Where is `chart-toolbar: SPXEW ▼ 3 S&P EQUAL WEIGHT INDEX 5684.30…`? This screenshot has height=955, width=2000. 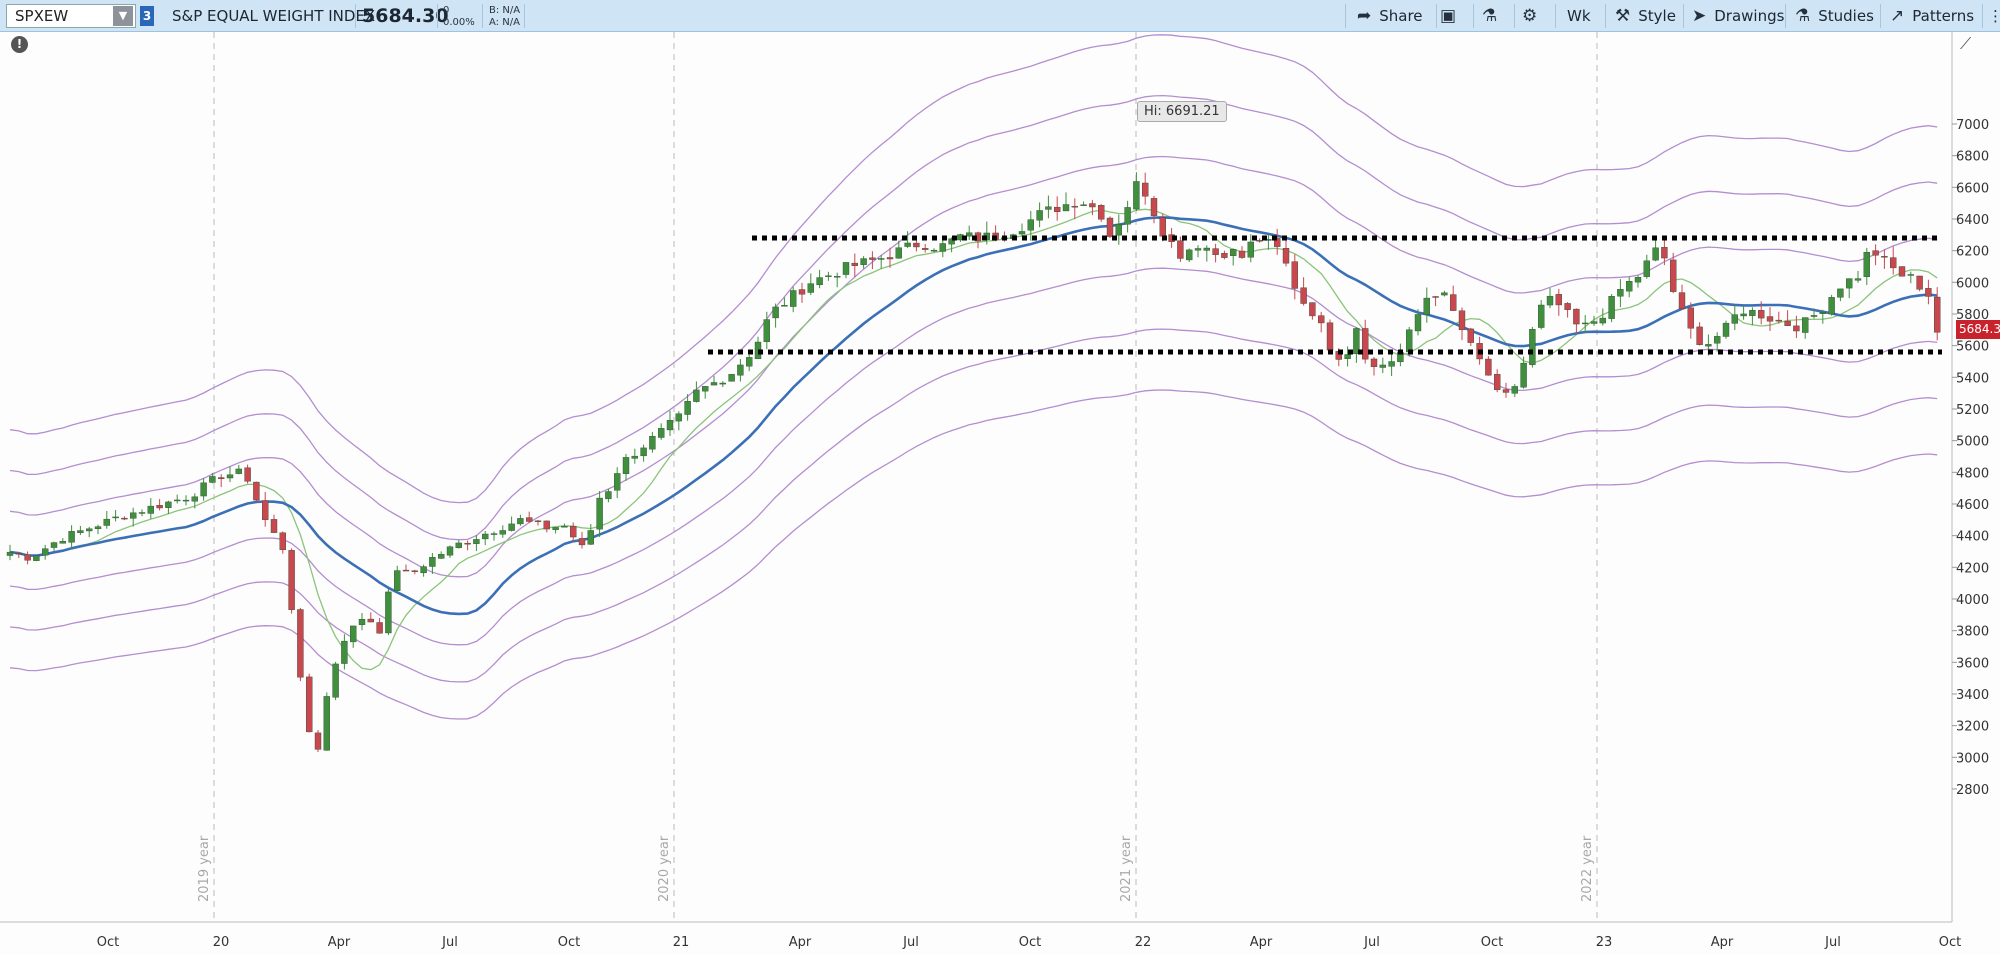 chart-toolbar: SPXEW ▼ 3 S&P EQUAL WEIGHT INDEX 5684.30… is located at coordinates (1000, 16).